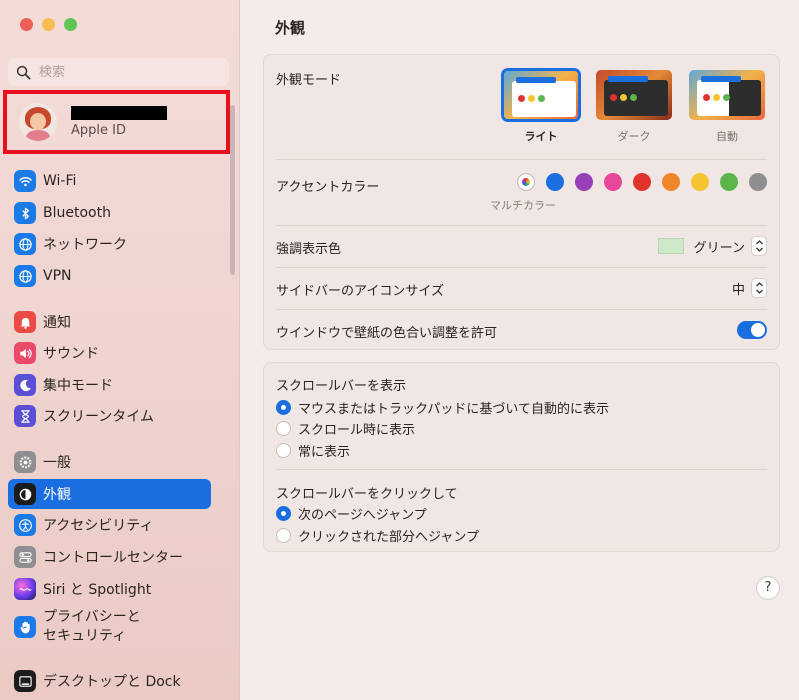  I want to click on sidebar-item-control-center: コントロールセンター, so click(109, 557).